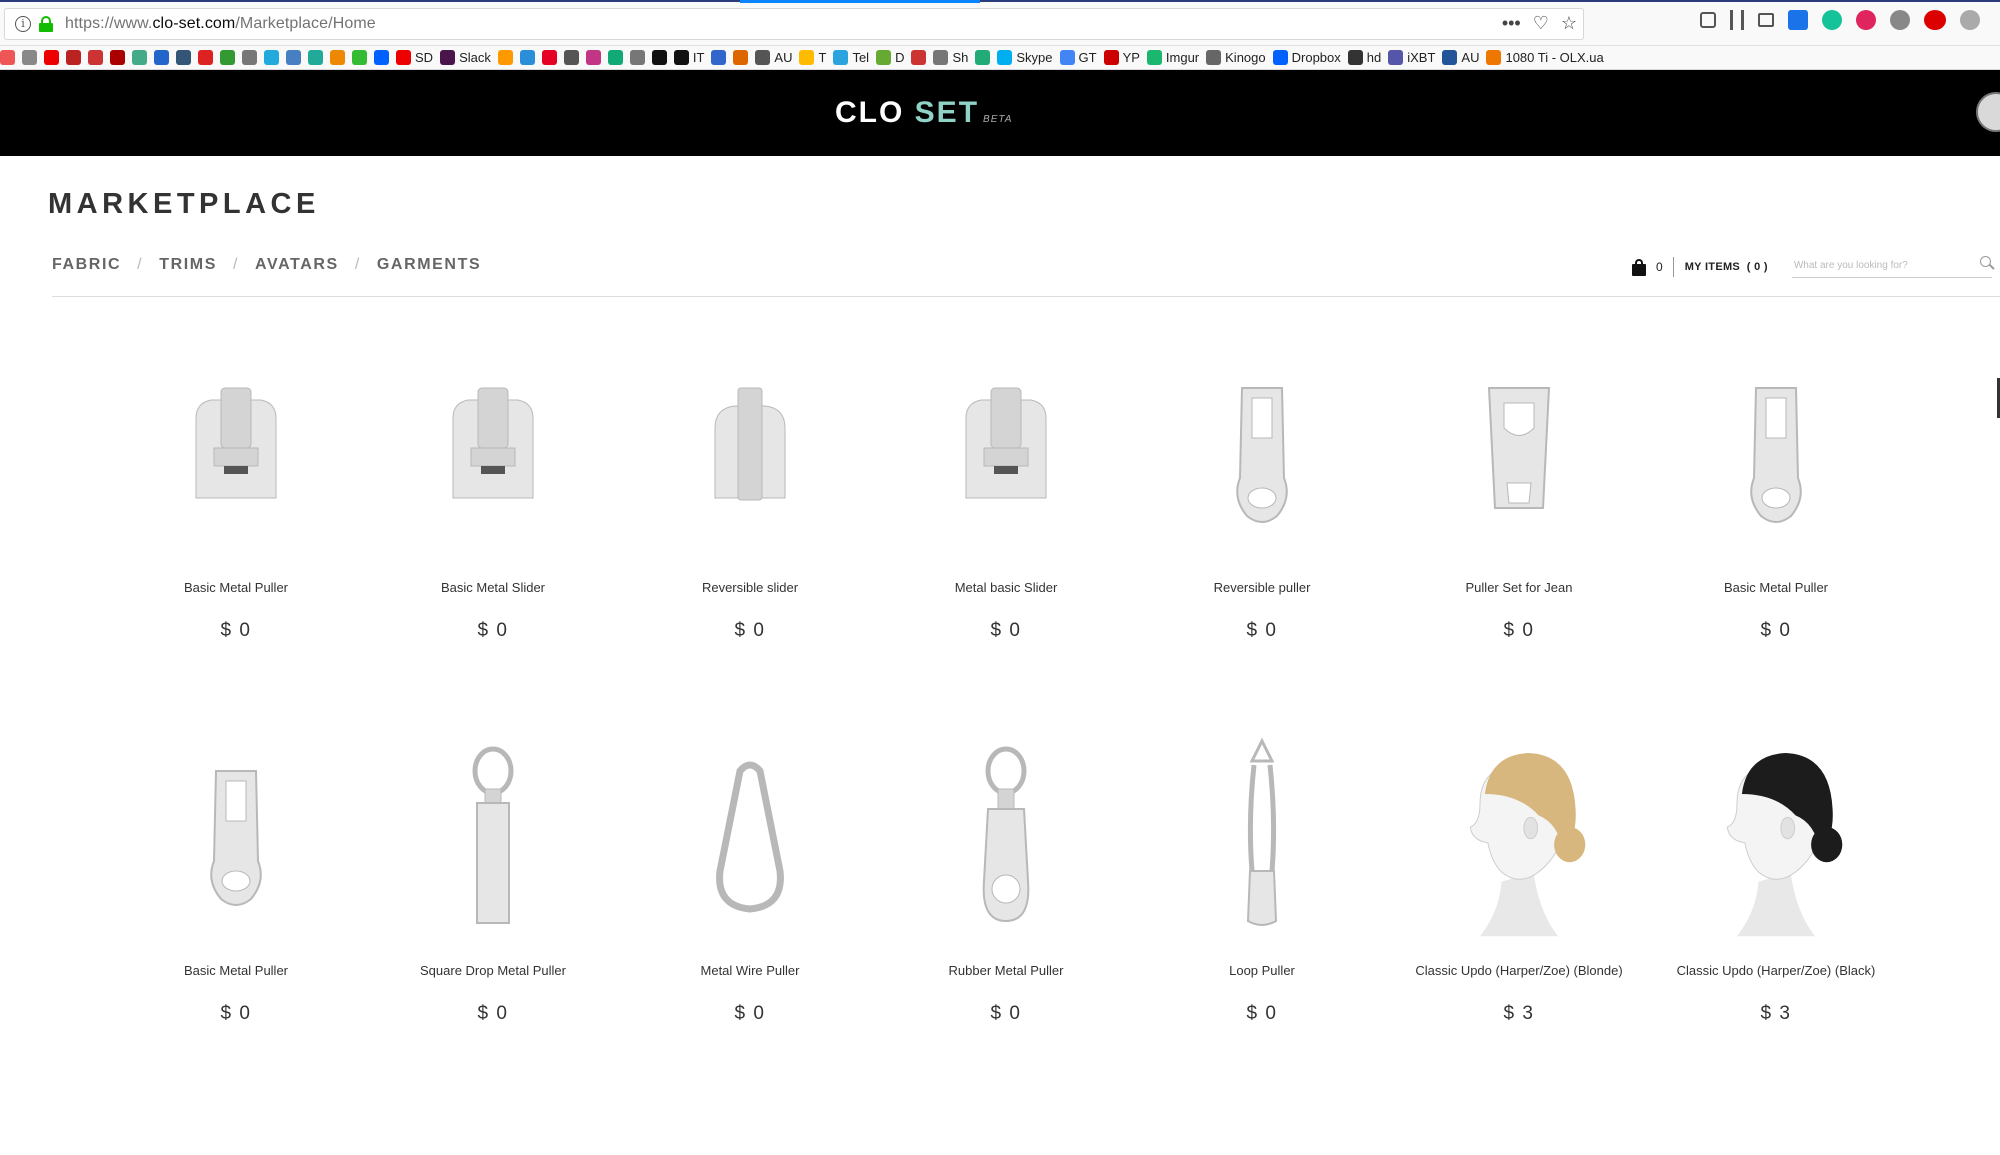 The image size is (2000, 1155). Describe the element at coordinates (750, 970) in the screenshot. I see `product-name: Metal Wire Puller` at that location.